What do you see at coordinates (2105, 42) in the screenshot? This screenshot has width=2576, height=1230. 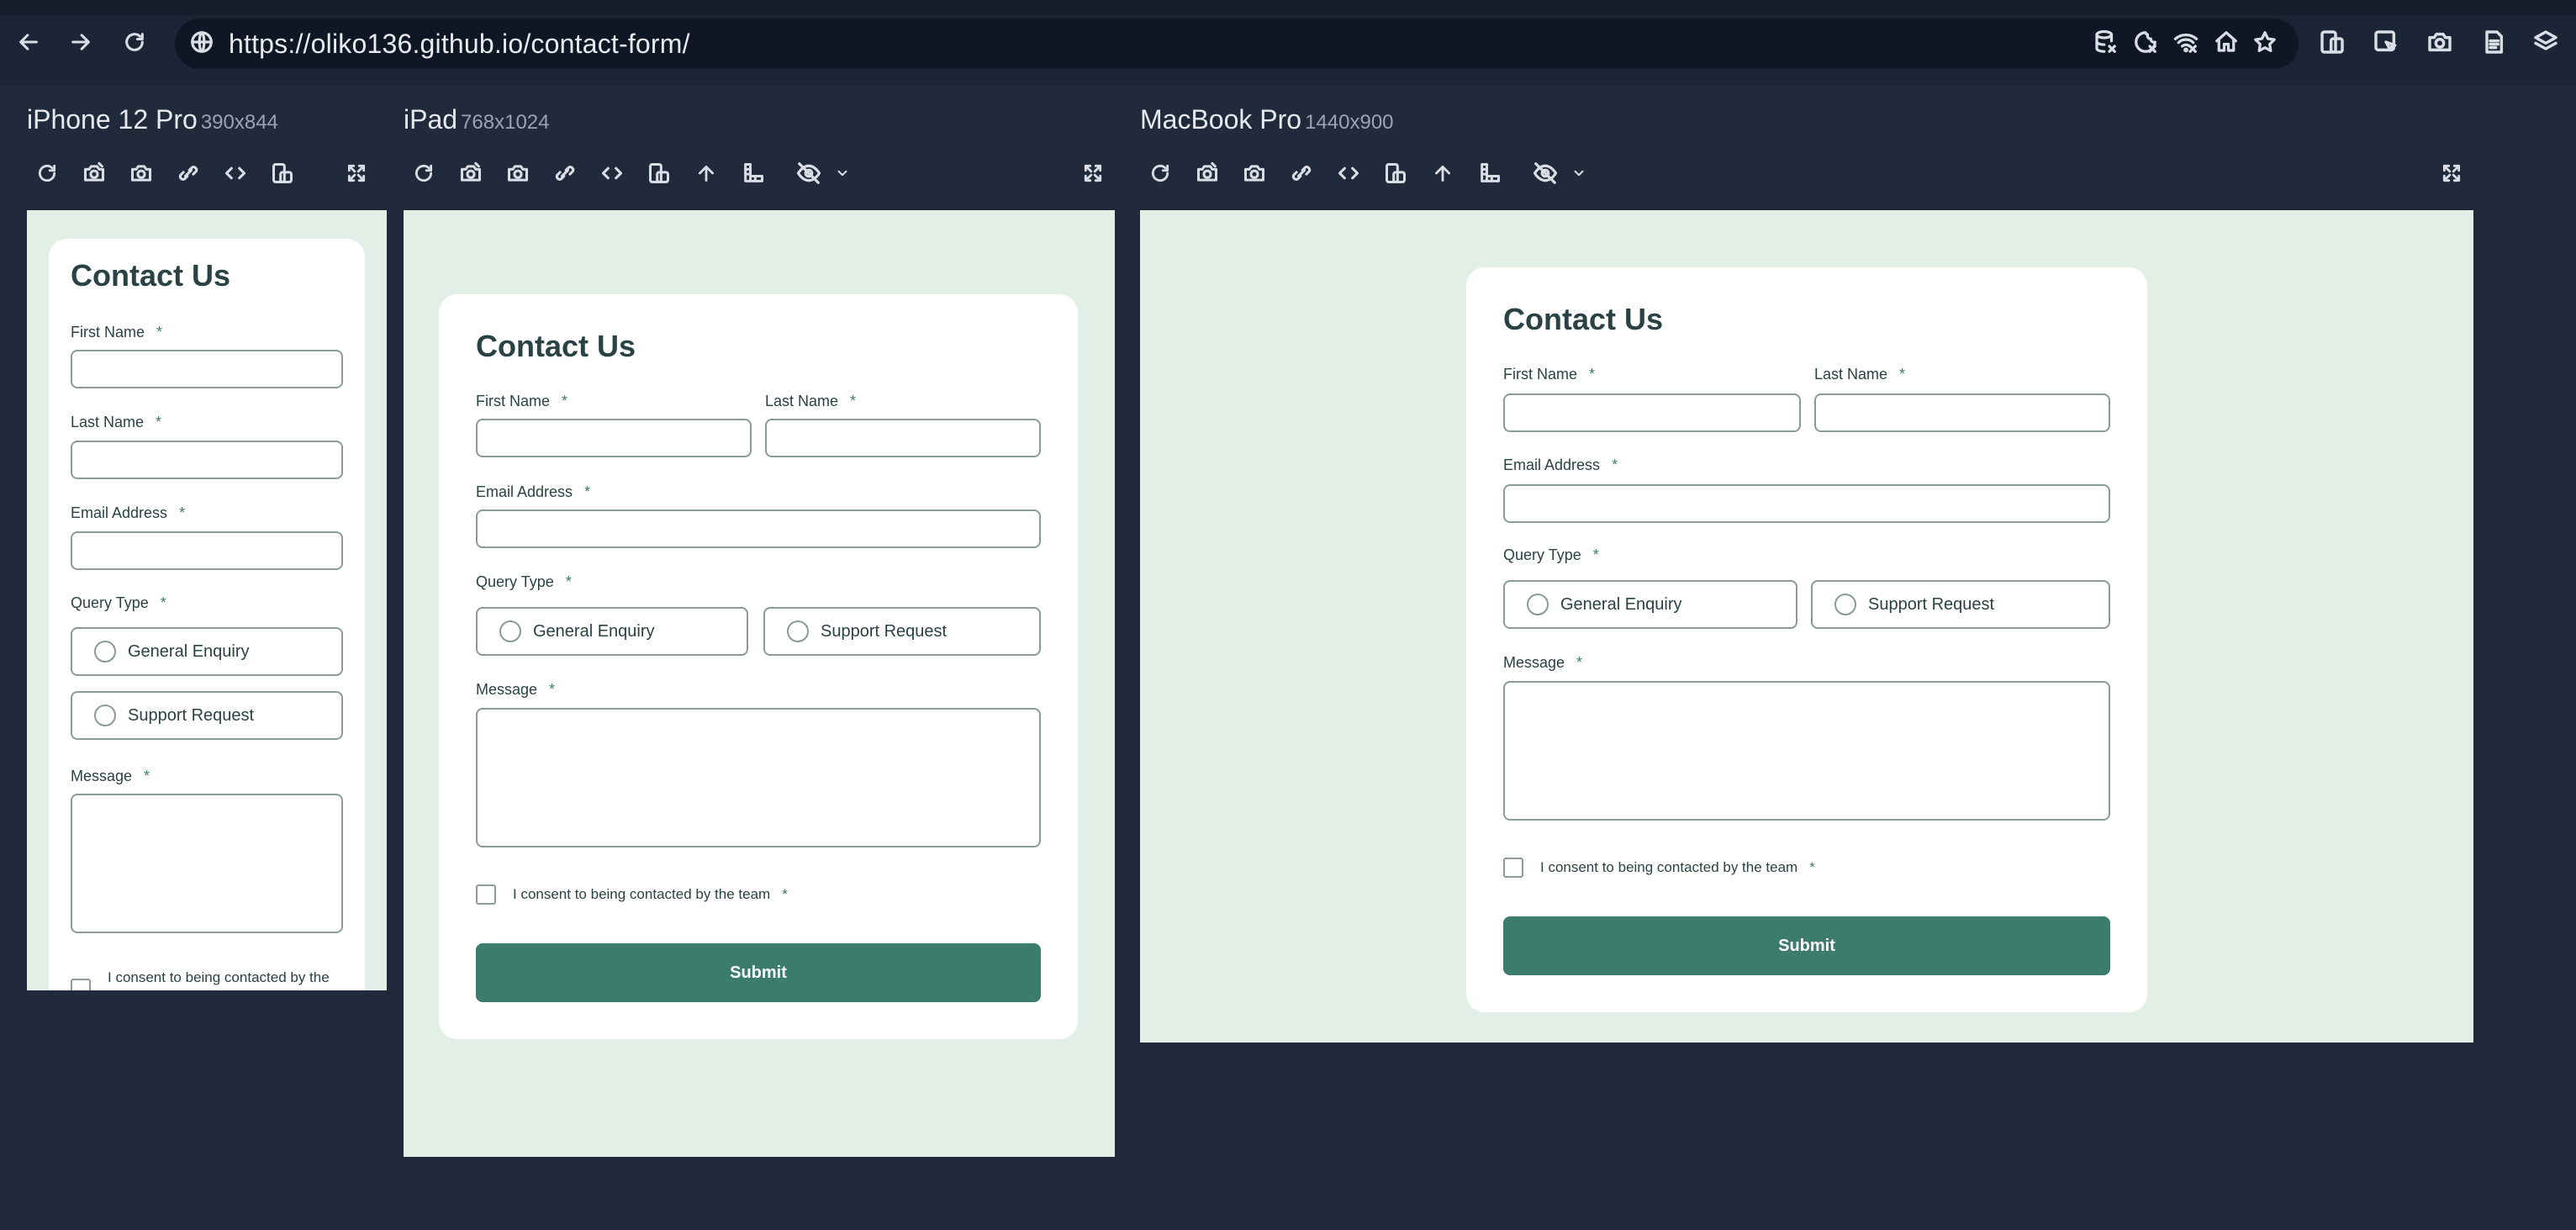 I see `database-icon` at bounding box center [2105, 42].